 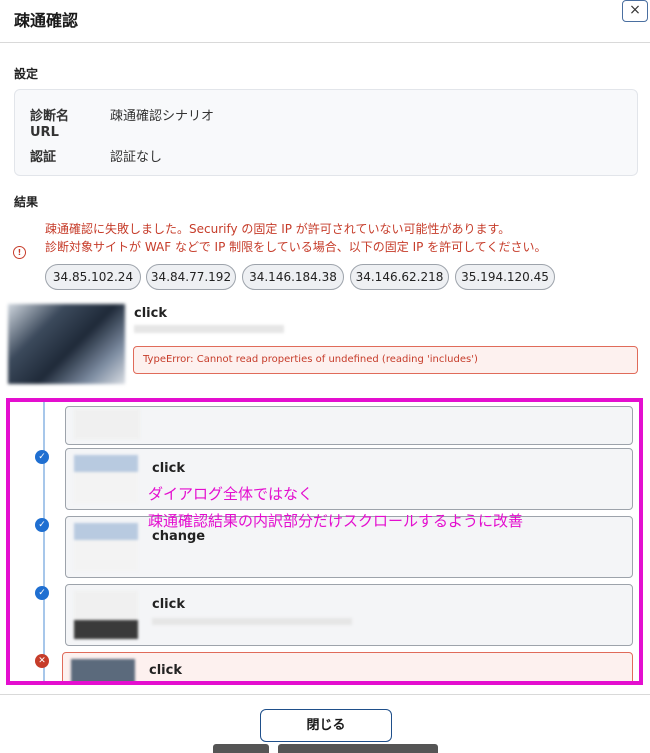 I want to click on settings-box: 診断名 疎通確認シナリオ URL 認証 認証なし, so click(x=326, y=132).